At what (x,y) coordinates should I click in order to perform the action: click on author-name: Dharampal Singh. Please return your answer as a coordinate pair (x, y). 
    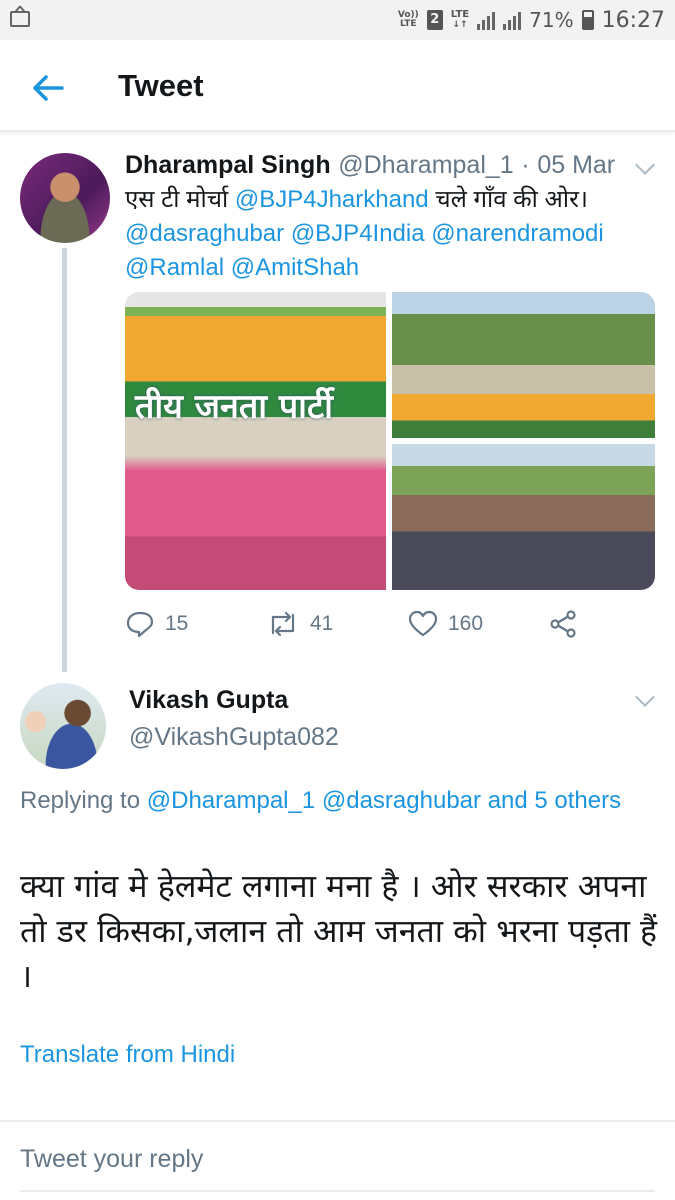
    Looking at the image, I should click on (228, 165).